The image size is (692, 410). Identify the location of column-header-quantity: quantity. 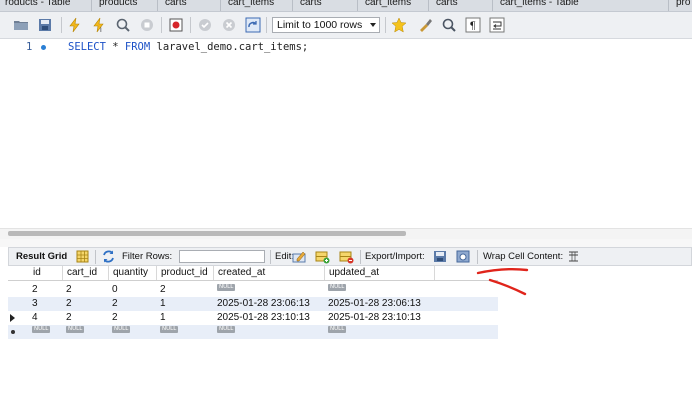
(133, 273).